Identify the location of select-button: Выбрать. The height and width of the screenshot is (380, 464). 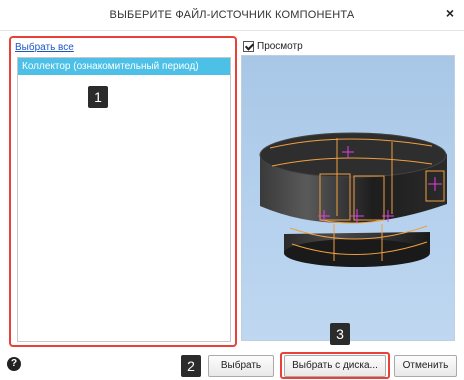
(241, 366).